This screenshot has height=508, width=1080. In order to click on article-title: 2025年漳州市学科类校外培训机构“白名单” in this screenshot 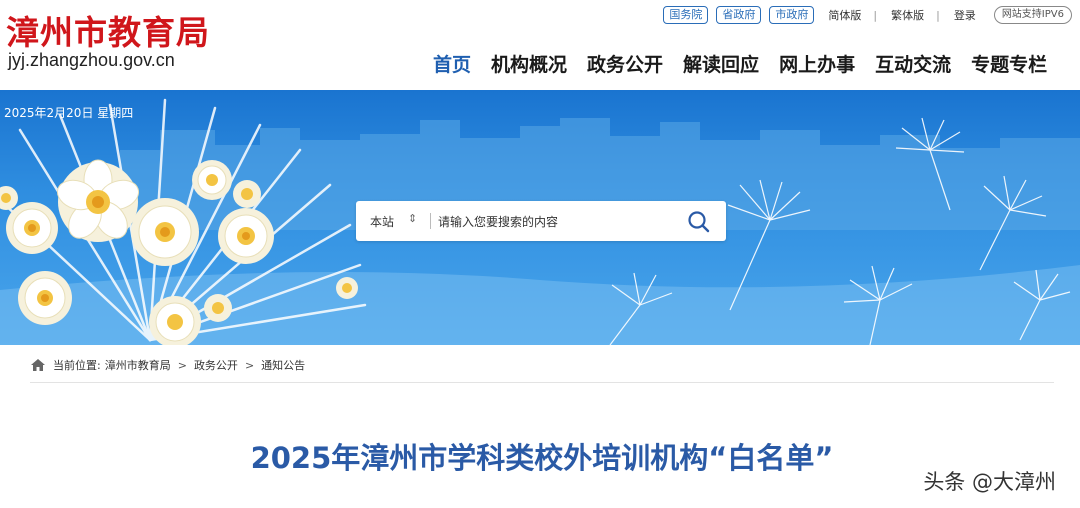, I will do `click(542, 458)`.